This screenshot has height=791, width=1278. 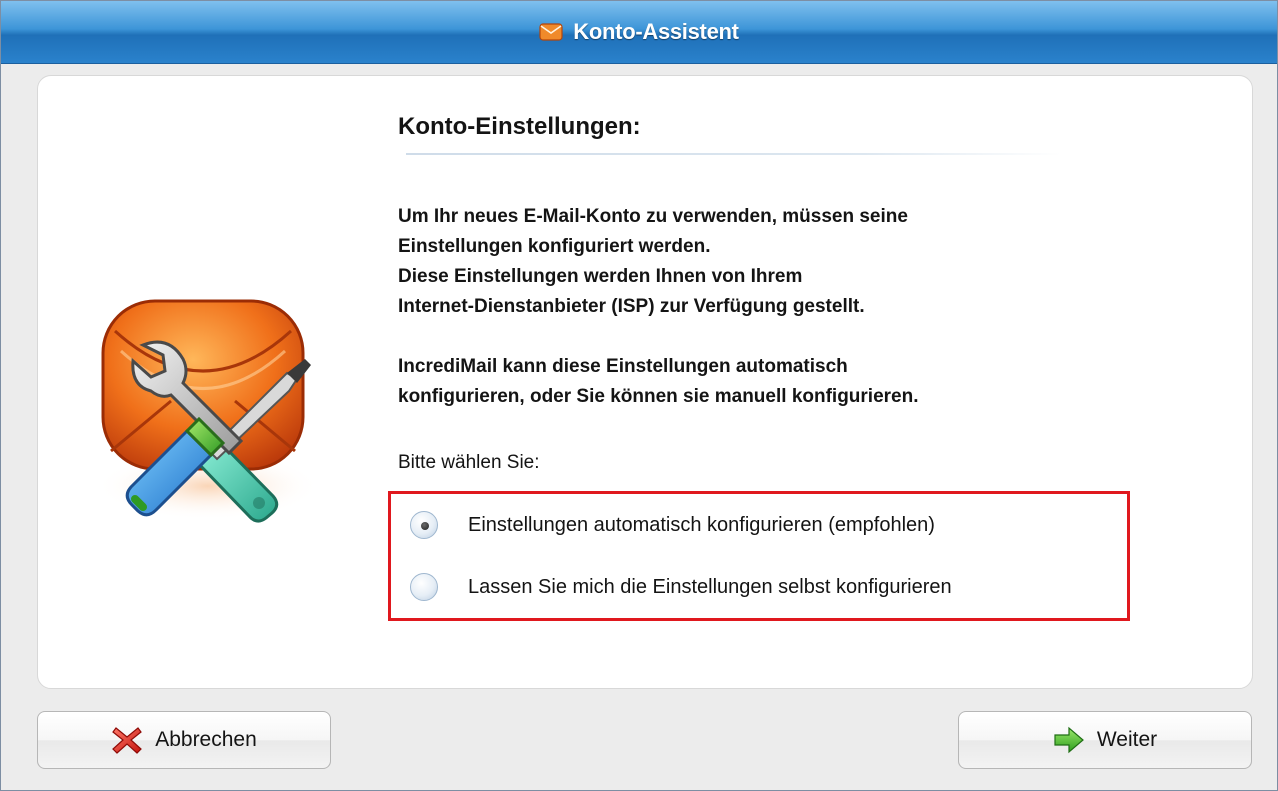 What do you see at coordinates (1127, 739) in the screenshot?
I see `next-button-label: Weiter` at bounding box center [1127, 739].